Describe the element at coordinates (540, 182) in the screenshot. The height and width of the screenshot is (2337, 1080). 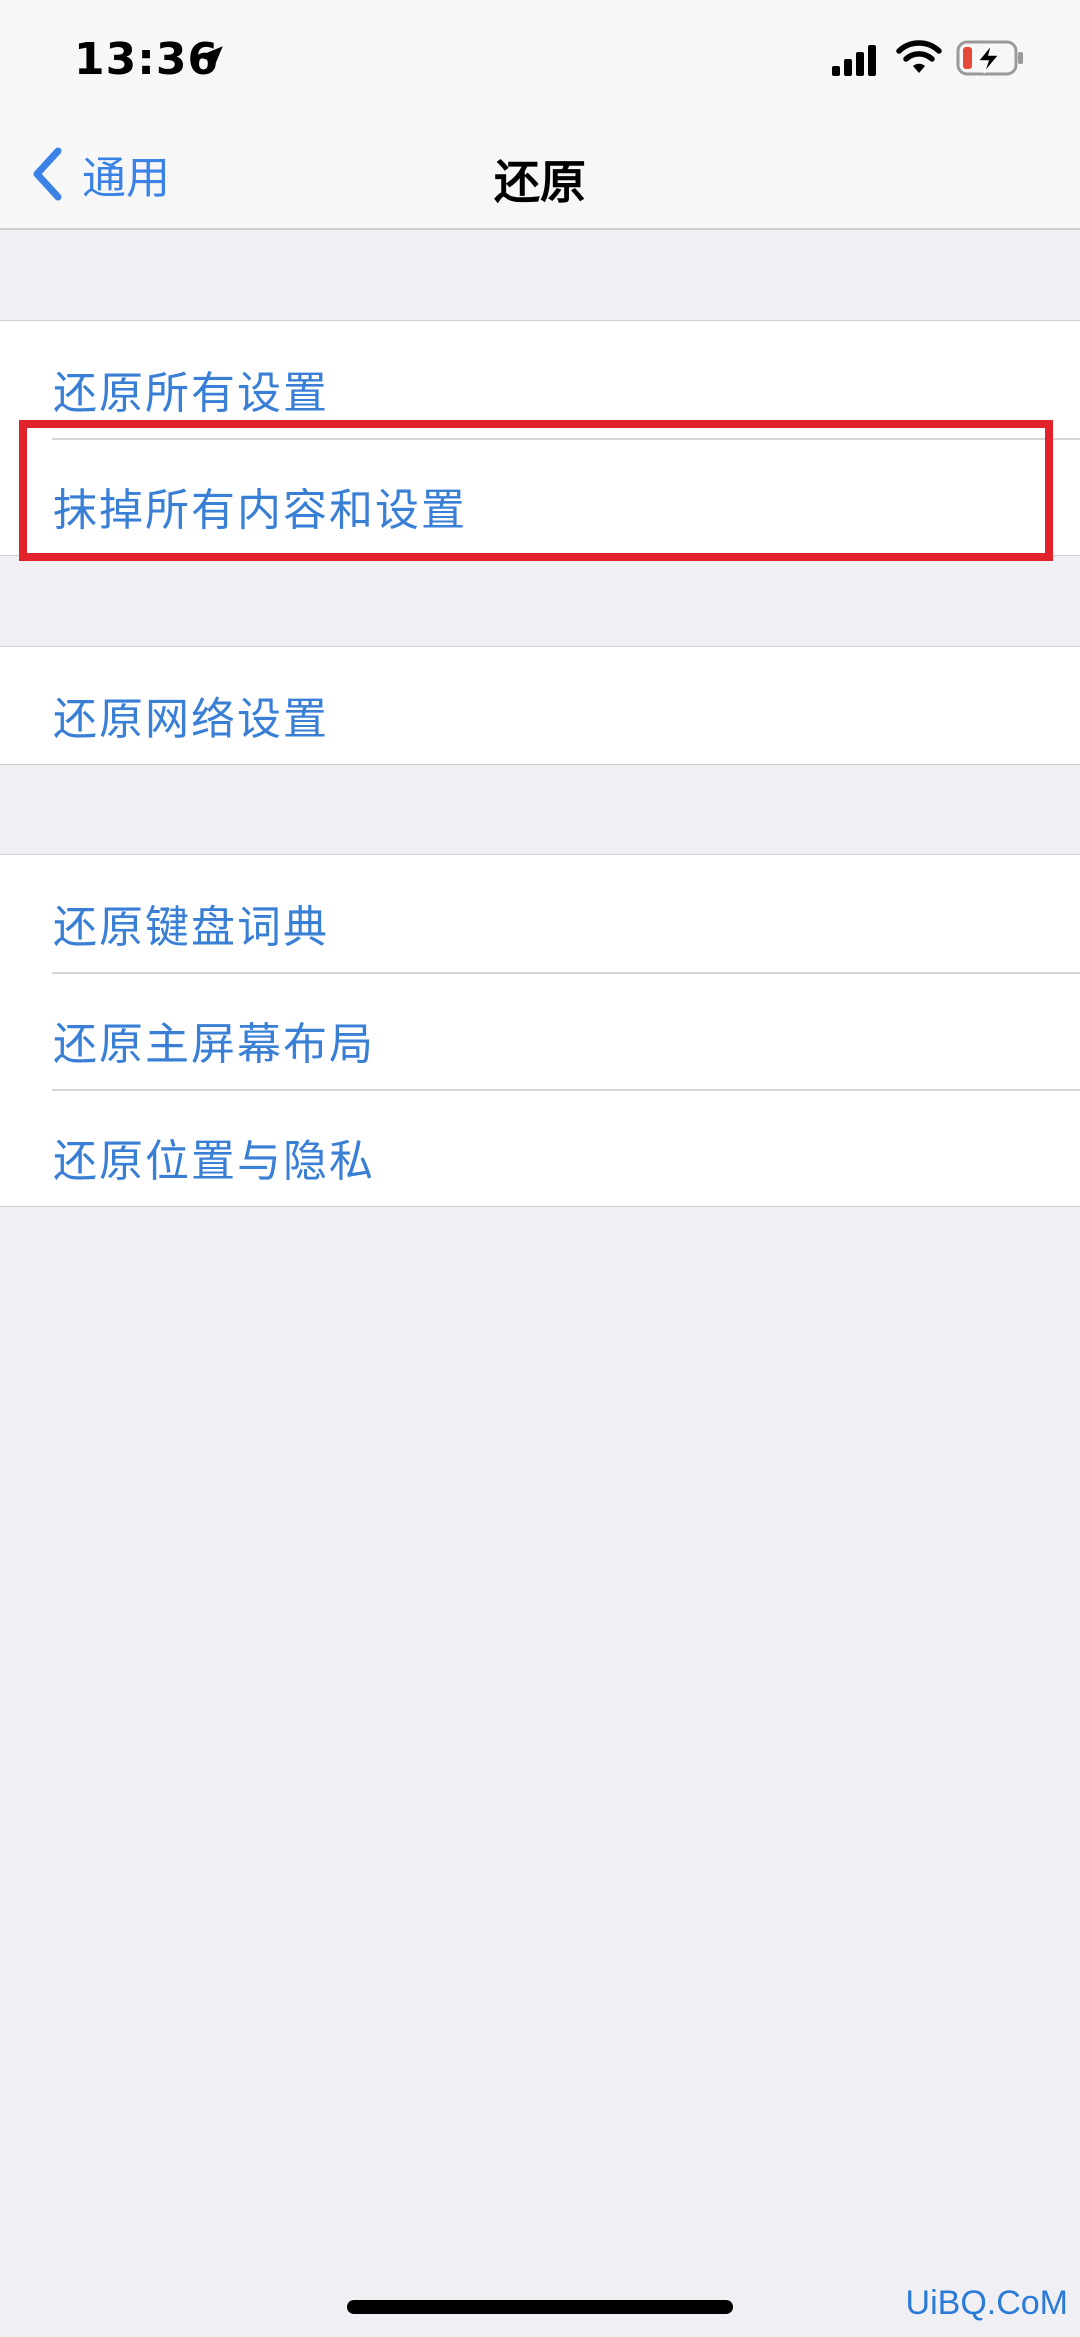
I see `page-title: 还原` at that location.